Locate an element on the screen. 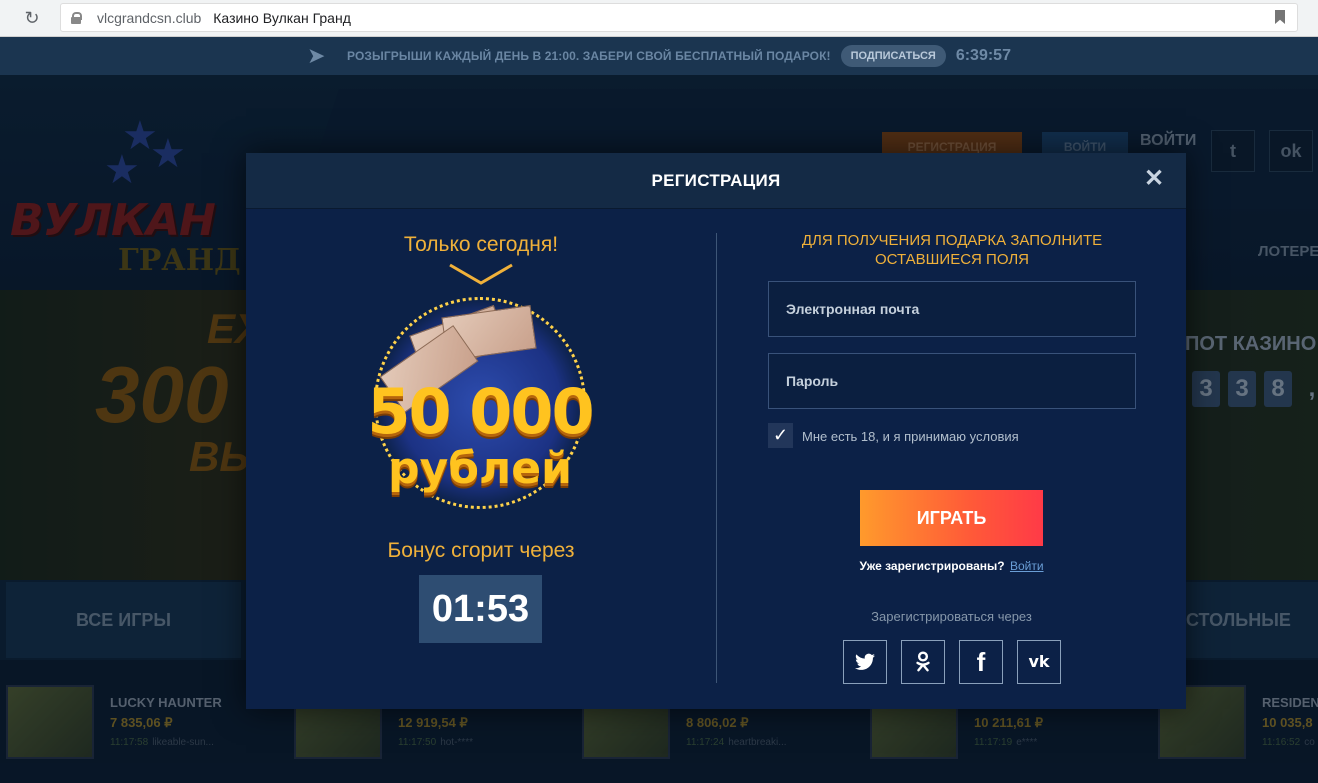 The image size is (1318, 783). bonus-countdown: 01:53 is located at coordinates (480, 609).